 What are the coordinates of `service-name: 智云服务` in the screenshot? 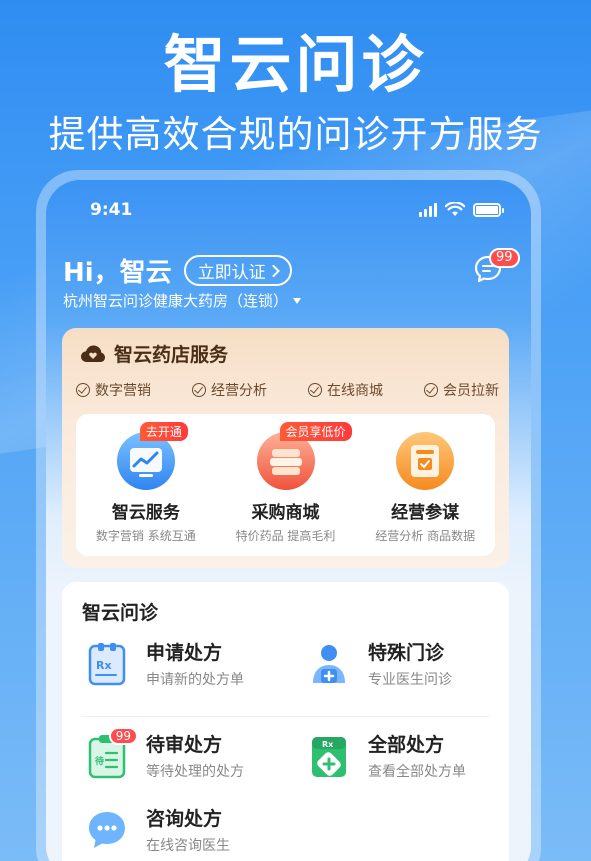 It's located at (145, 513).